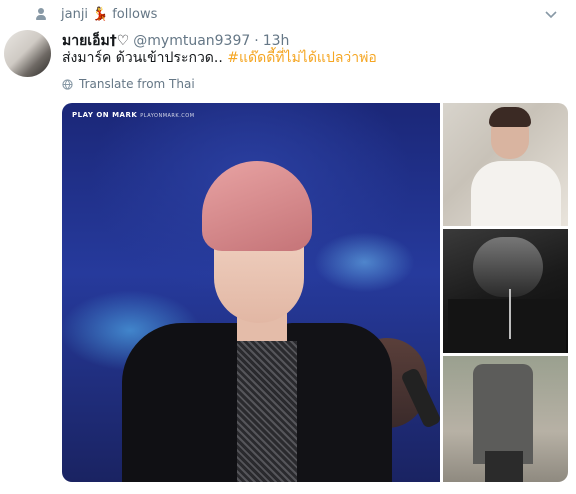 This screenshot has width=576, height=494. What do you see at coordinates (142, 58) in the screenshot?
I see `tweet-body-text: ส่งมาร์ค ด้วนเข้าประกวด..` at bounding box center [142, 58].